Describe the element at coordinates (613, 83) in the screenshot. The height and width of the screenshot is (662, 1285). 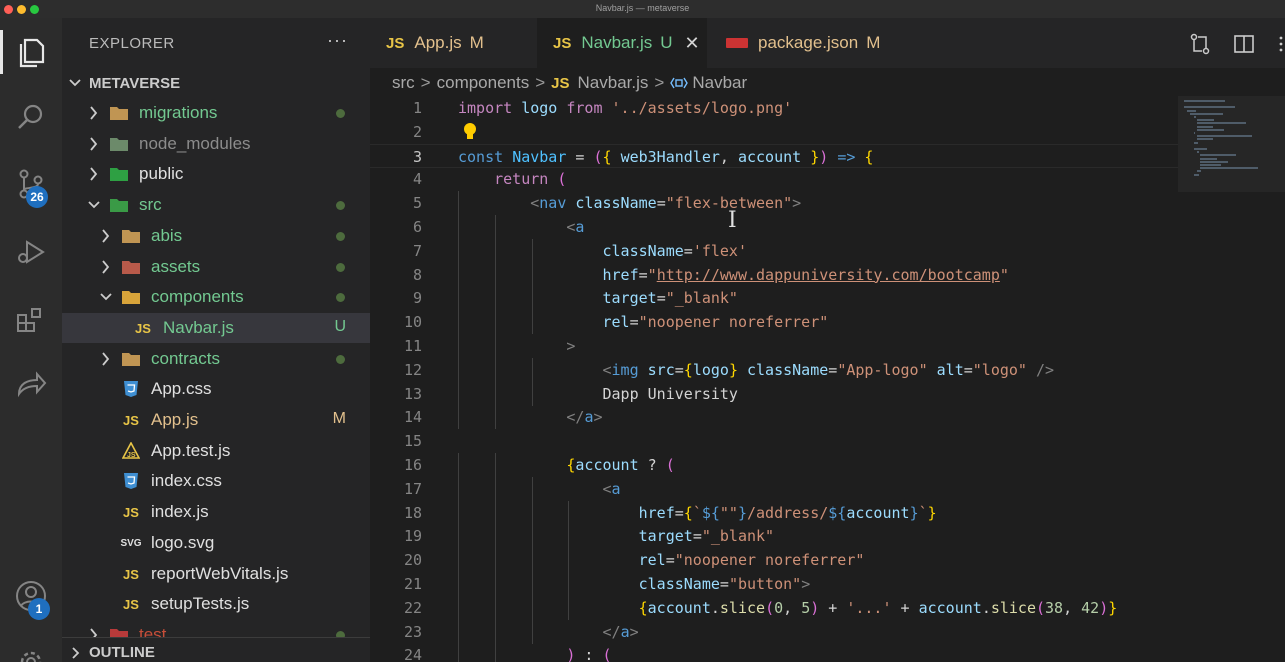
I see `breadcrumb-file: Navbar.js` at that location.